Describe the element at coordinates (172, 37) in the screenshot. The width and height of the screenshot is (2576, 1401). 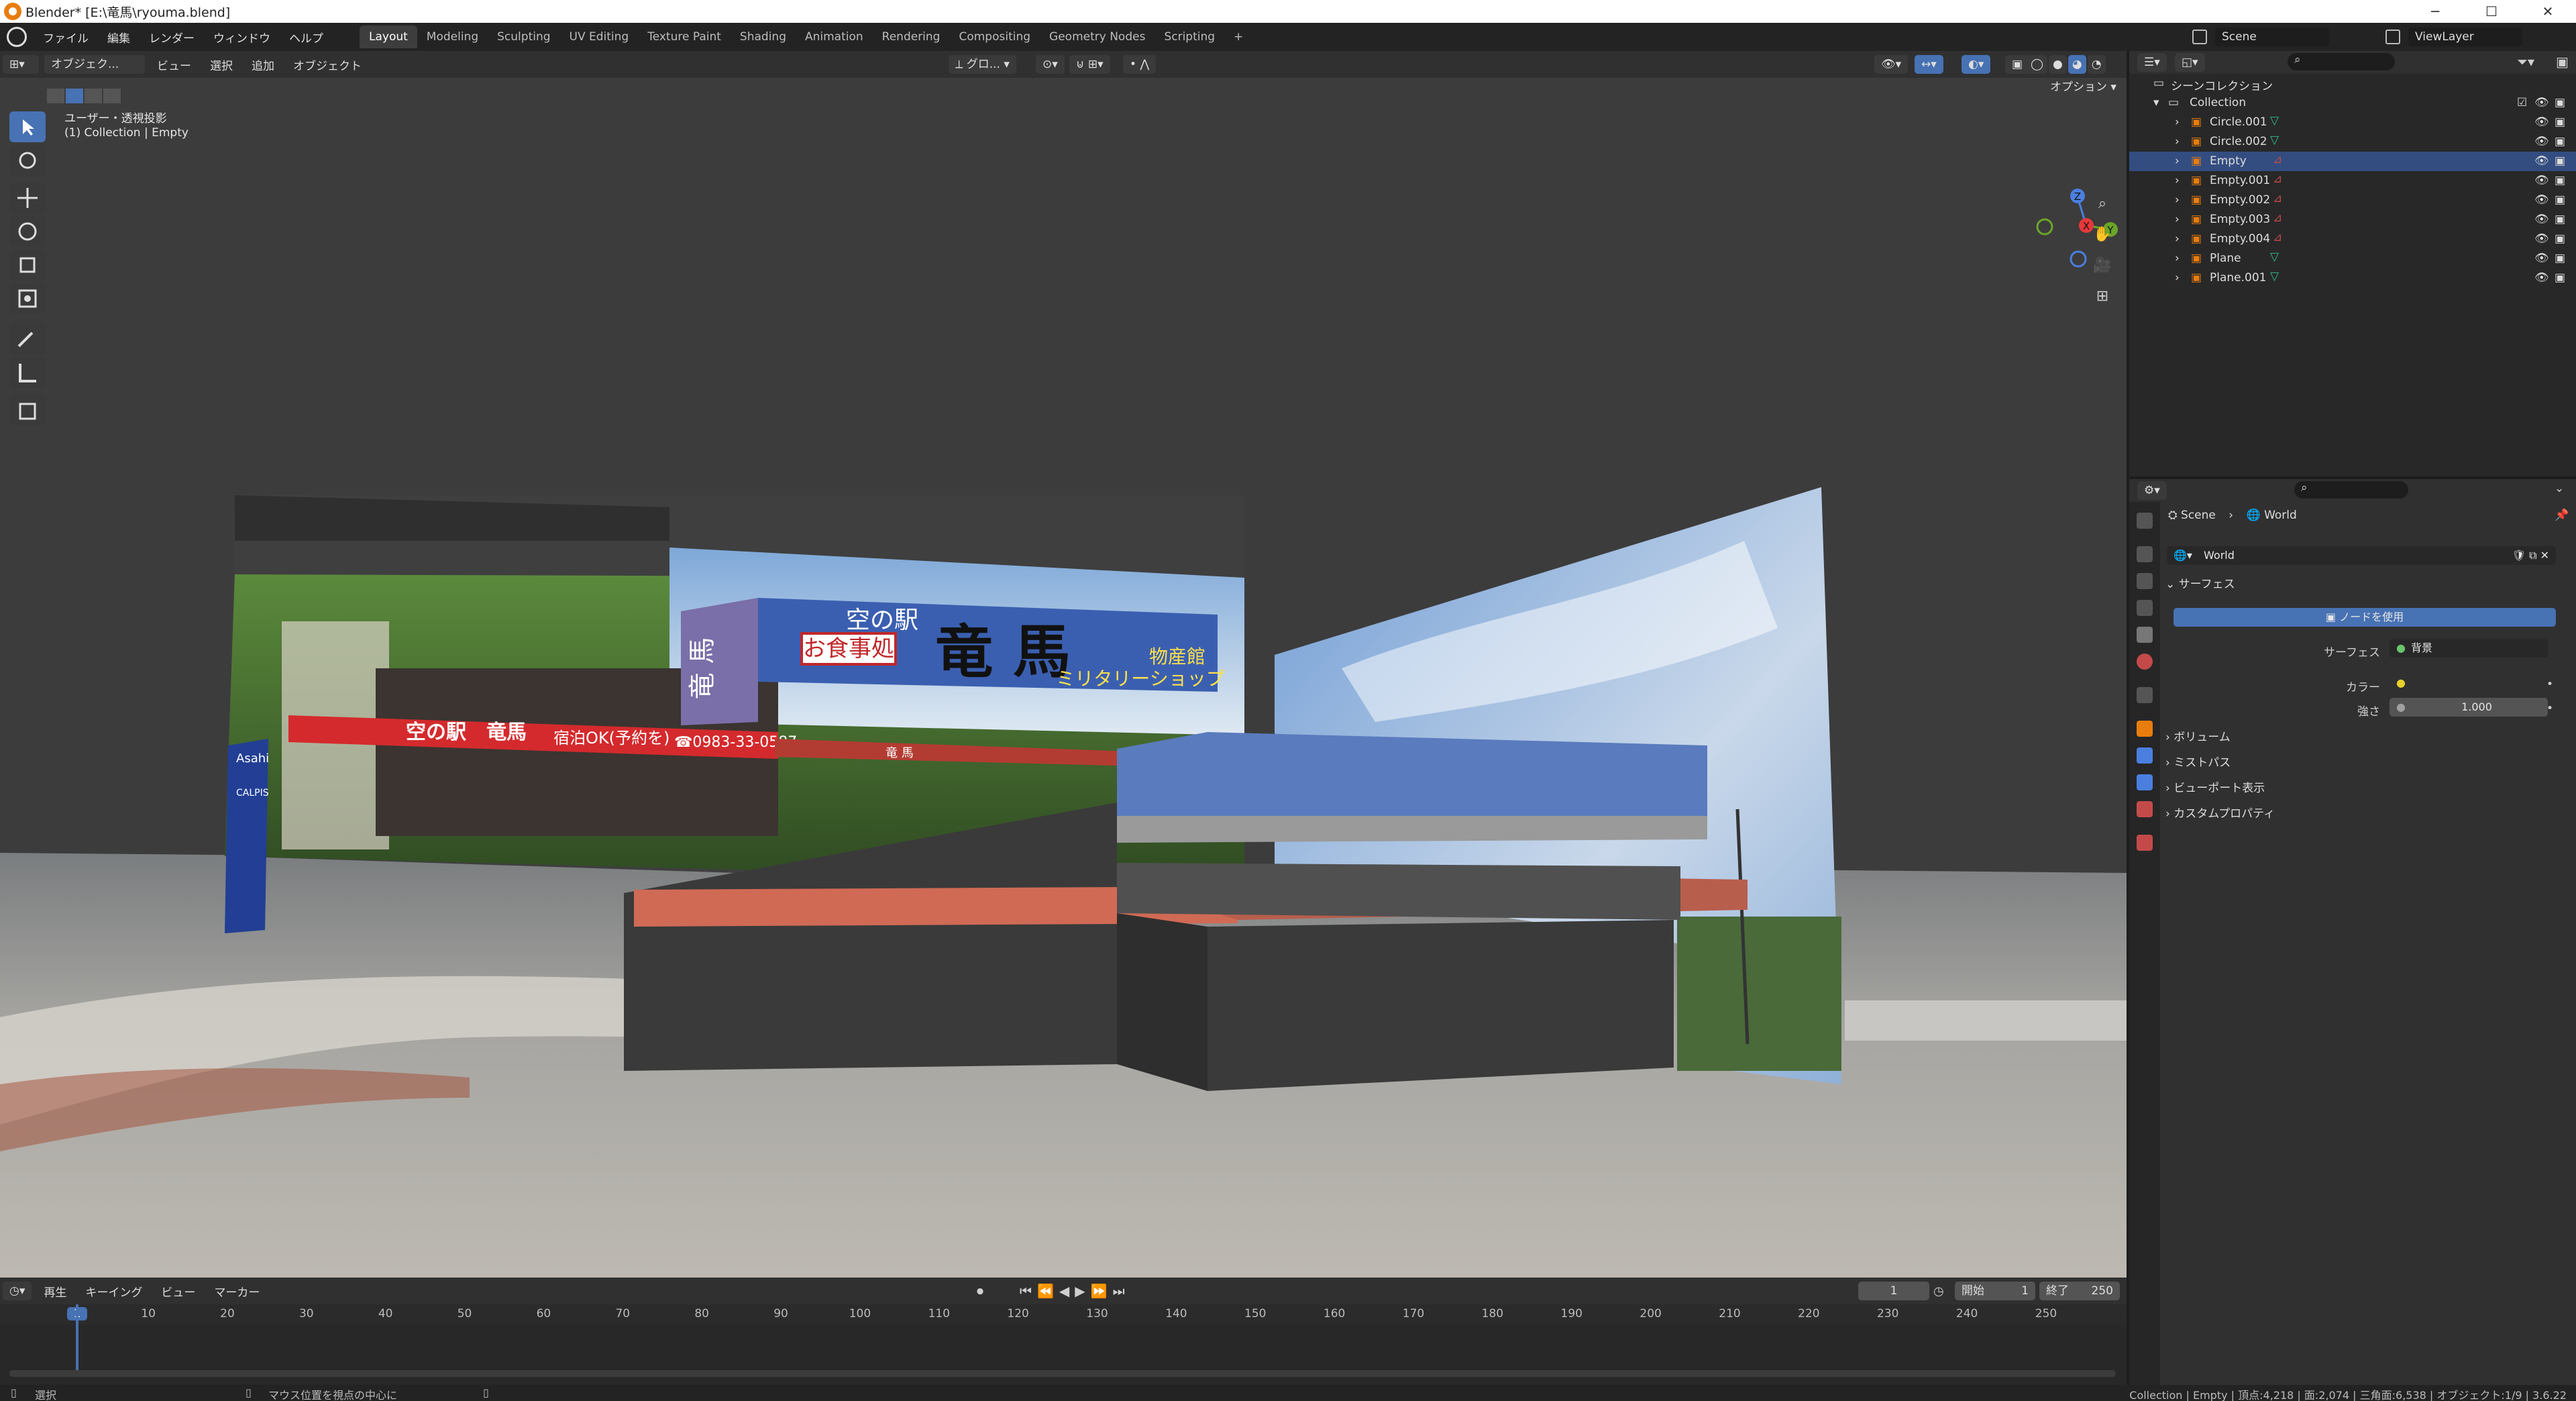
I see `menu-render: レンダー` at that location.